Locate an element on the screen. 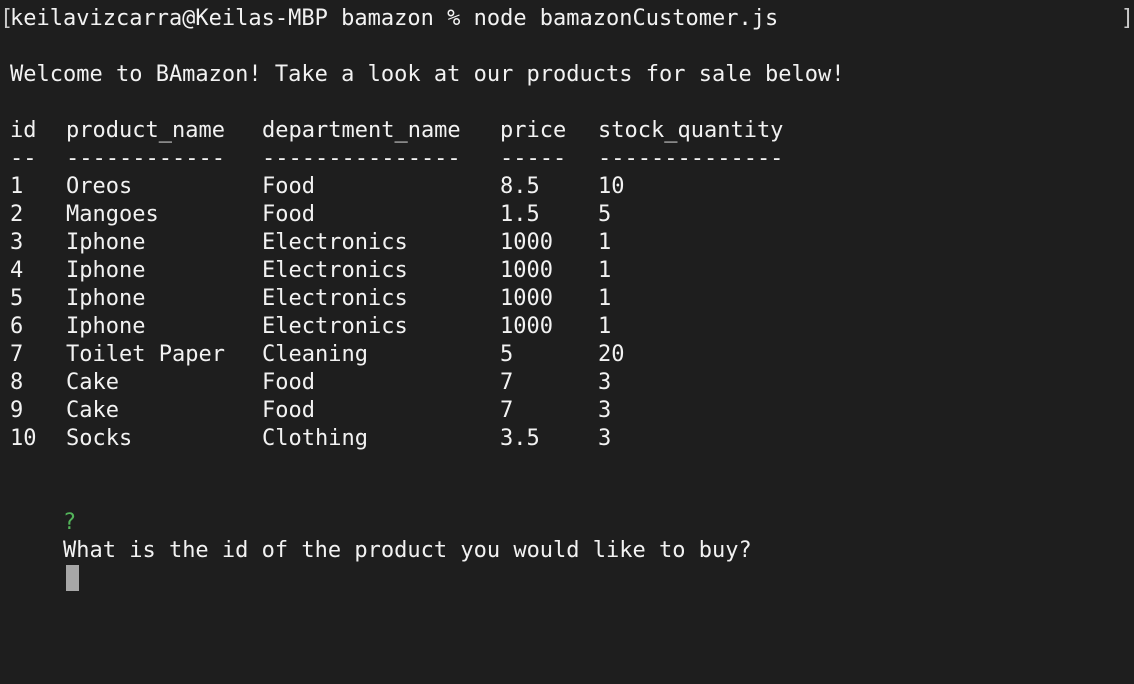 Image resolution: width=1134 pixels, height=684 pixels. right-edge-glyph: ] is located at coordinates (1127, 18).